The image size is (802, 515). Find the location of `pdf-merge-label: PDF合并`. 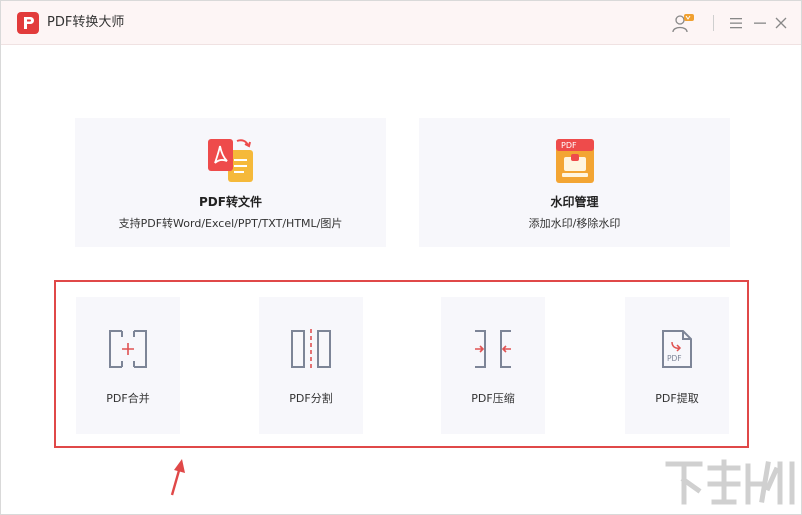

pdf-merge-label: PDF合并 is located at coordinates (128, 398).